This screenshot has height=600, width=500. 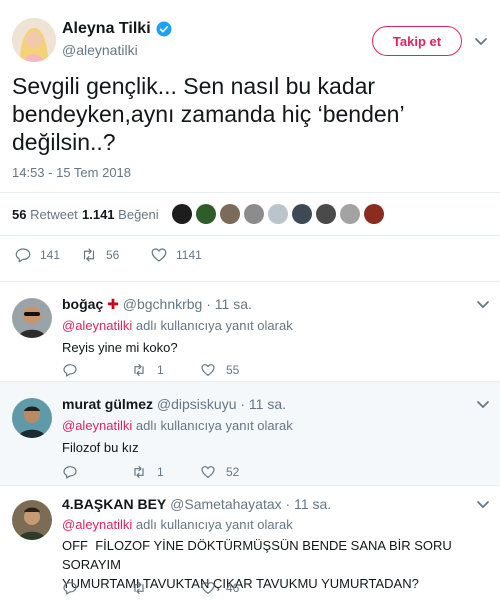 What do you see at coordinates (138, 214) in the screenshot?
I see `likes-label: Beğeni` at bounding box center [138, 214].